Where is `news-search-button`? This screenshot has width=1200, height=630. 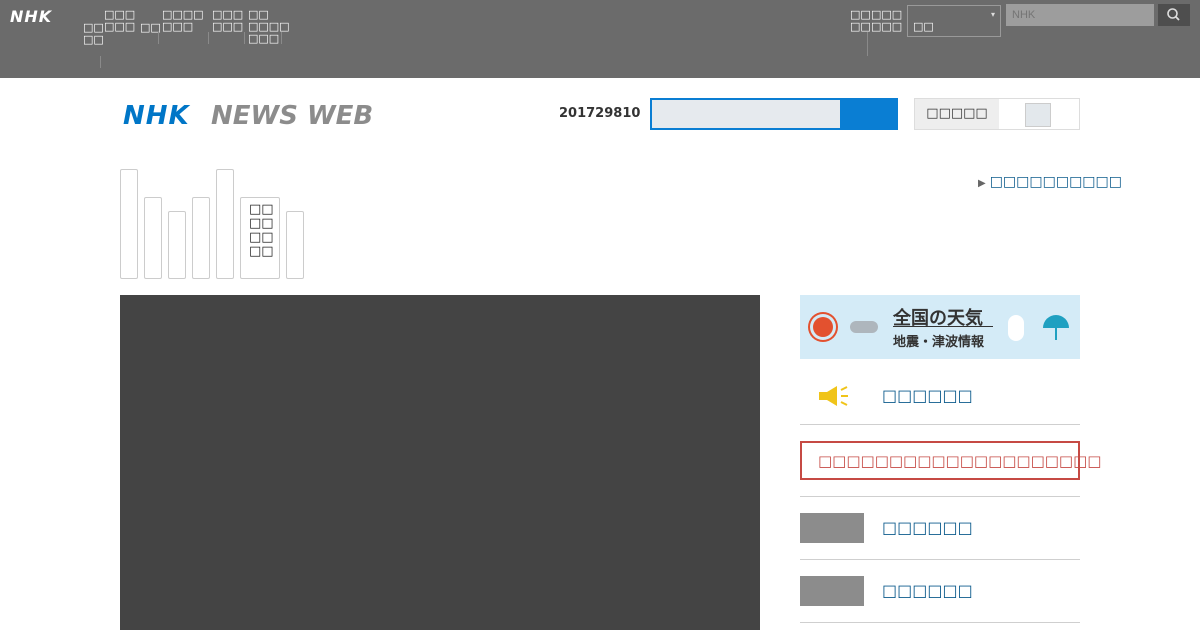
news-search-button is located at coordinates (870, 114).